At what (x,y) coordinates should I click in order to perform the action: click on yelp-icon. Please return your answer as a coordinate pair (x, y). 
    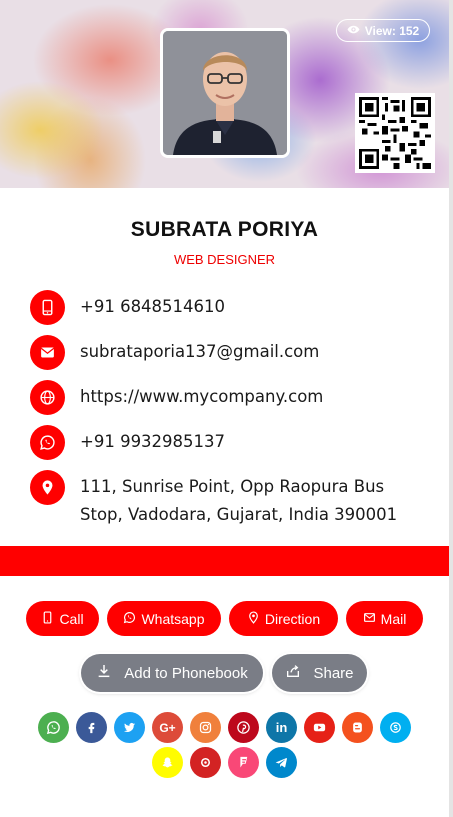
    Looking at the image, I should click on (205, 762).